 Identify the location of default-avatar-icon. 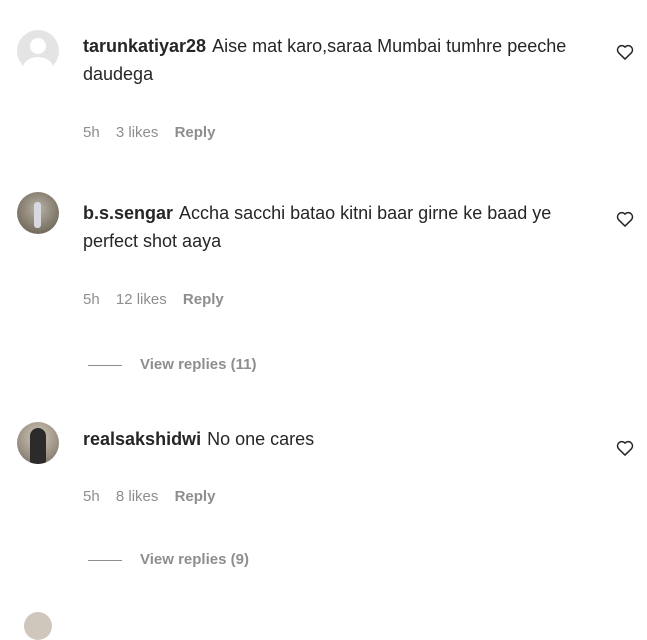
(38, 51).